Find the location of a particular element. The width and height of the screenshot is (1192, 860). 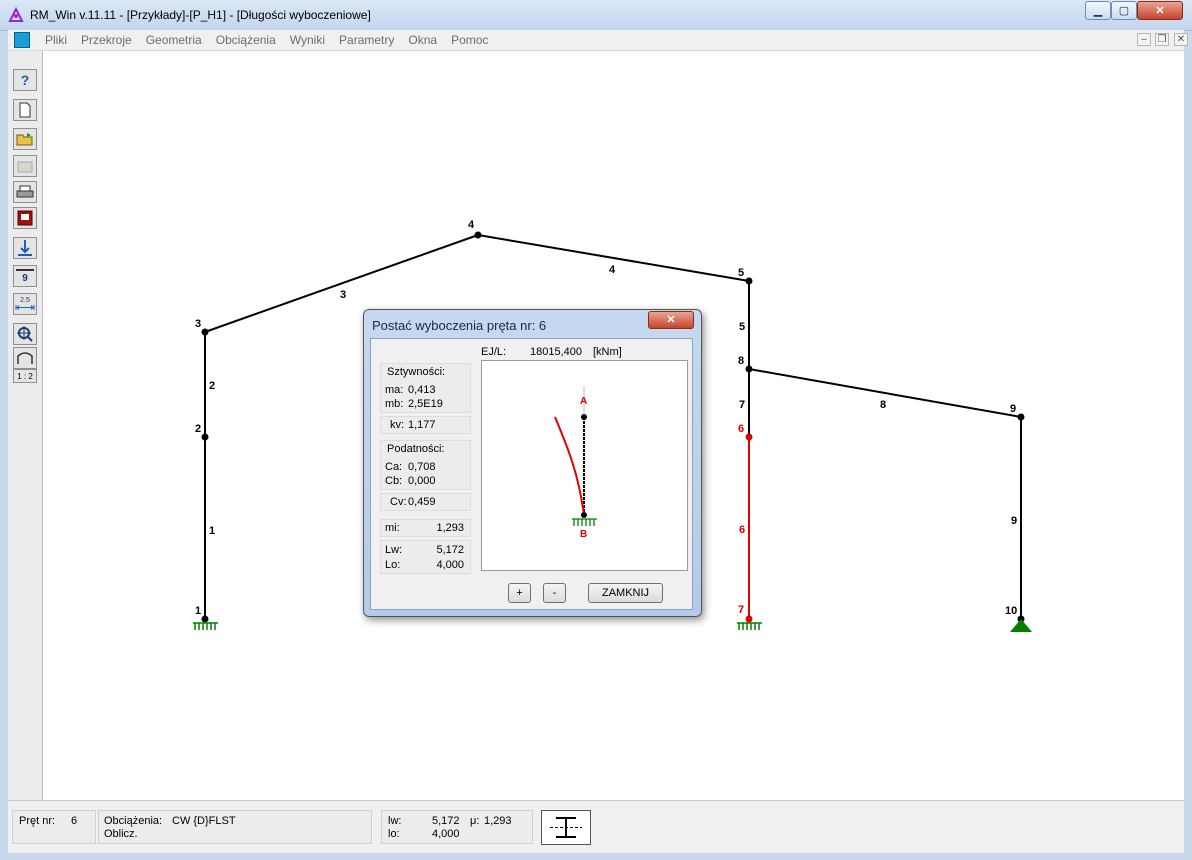

status-lo-label: lo: is located at coordinates (394, 834).